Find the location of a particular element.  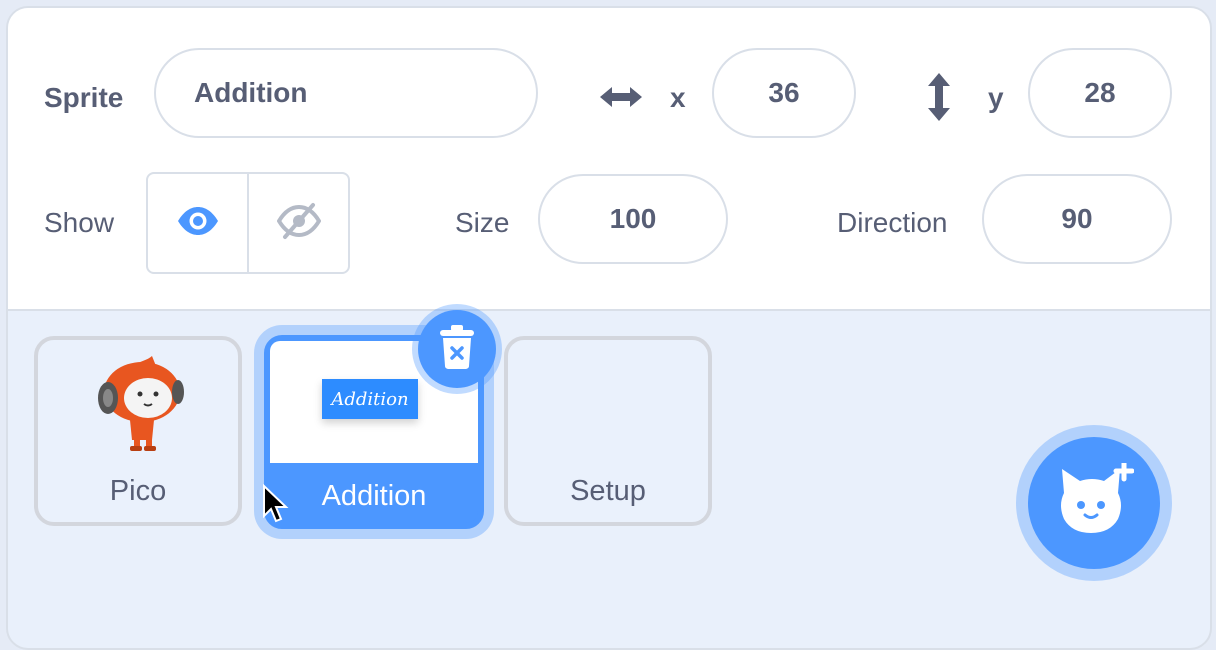

sprite-tile-pico: Pico is located at coordinates (138, 431).